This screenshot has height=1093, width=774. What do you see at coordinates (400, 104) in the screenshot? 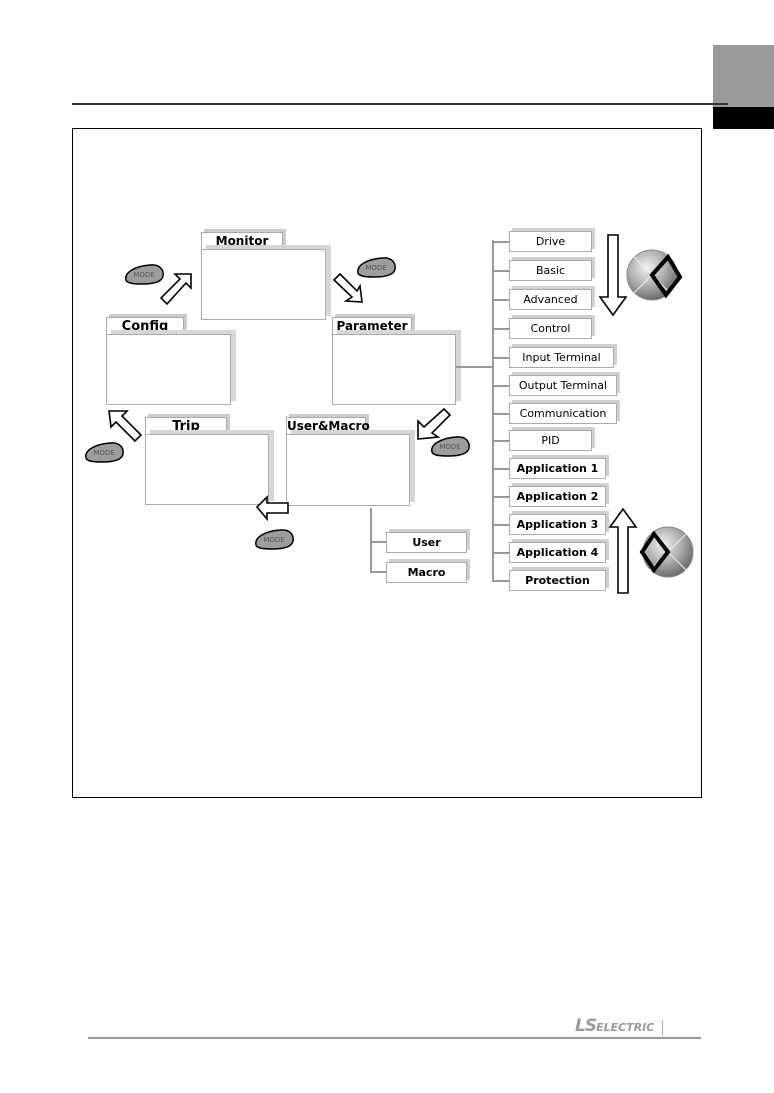
I see `header-rule` at bounding box center [400, 104].